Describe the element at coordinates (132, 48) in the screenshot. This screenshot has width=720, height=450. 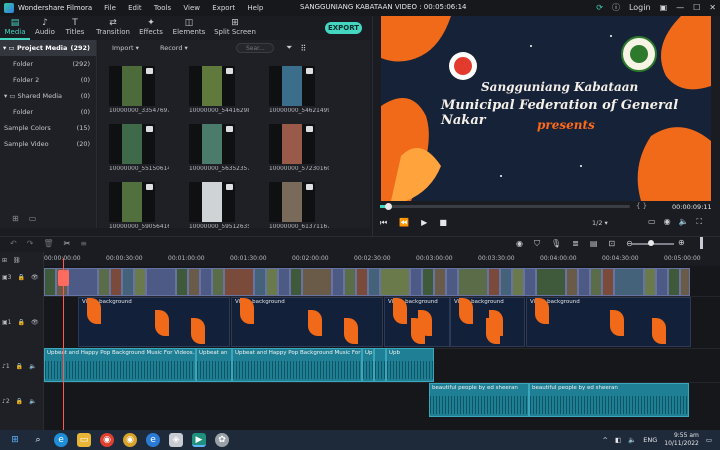
I see `import-dropdown: Import ▾` at that location.